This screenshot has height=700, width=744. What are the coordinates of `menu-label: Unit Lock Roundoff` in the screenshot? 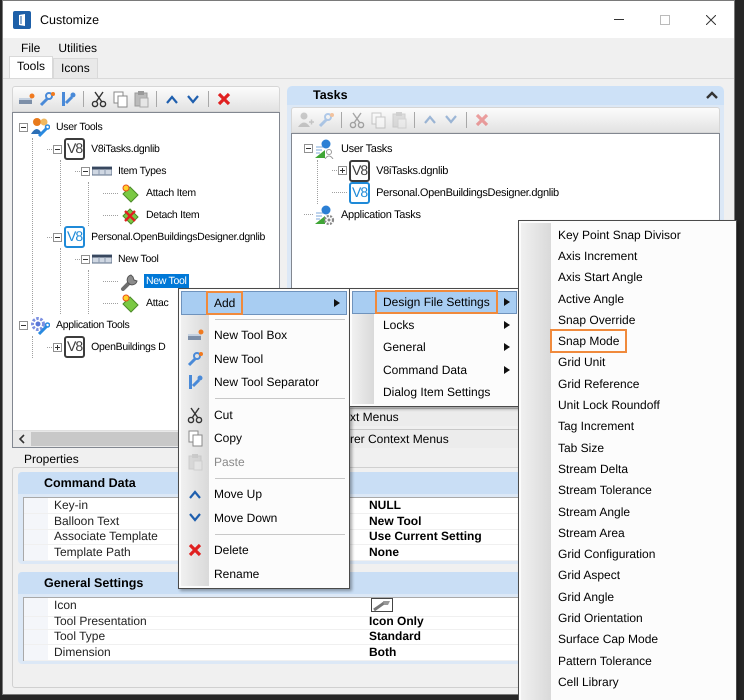 It's located at (609, 405).